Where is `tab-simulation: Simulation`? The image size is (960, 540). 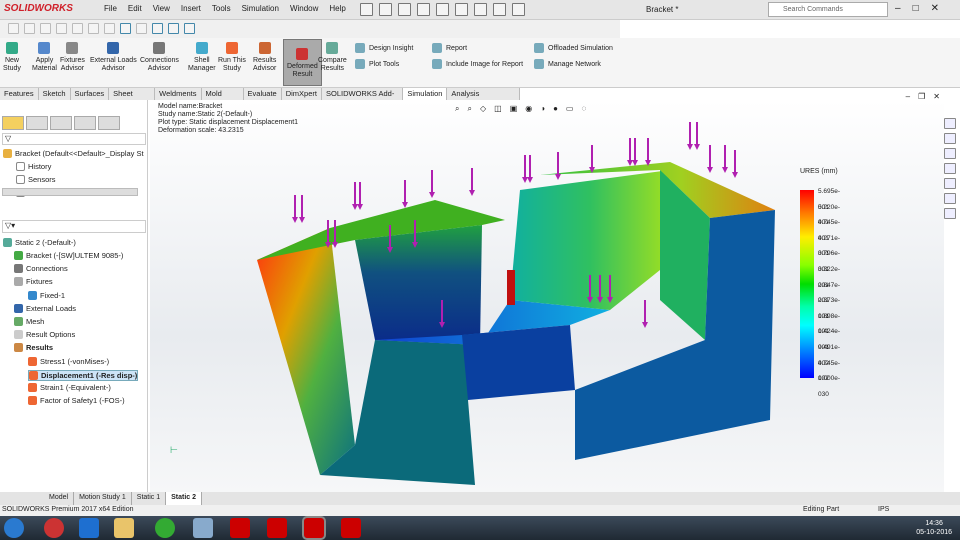
tab-simulation: Simulation is located at coordinates (425, 94).